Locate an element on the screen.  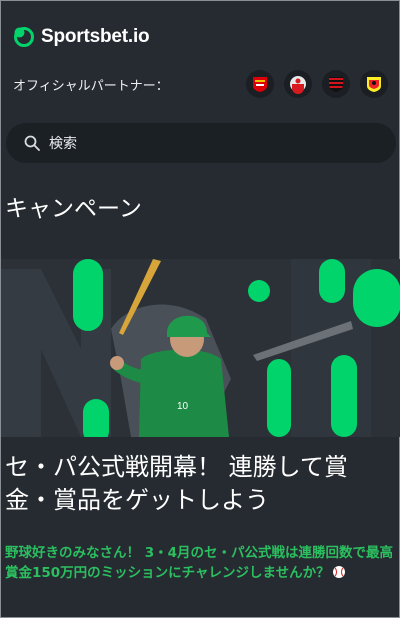
header: Sportsbet.io is located at coordinates (81, 37).